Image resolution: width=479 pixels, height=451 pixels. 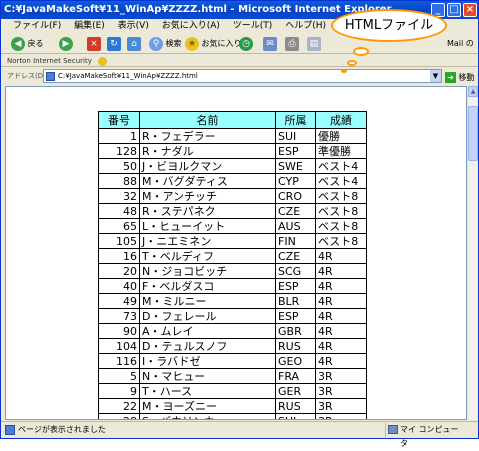 I want to click on cell-number: 32, so click(x=119, y=196).